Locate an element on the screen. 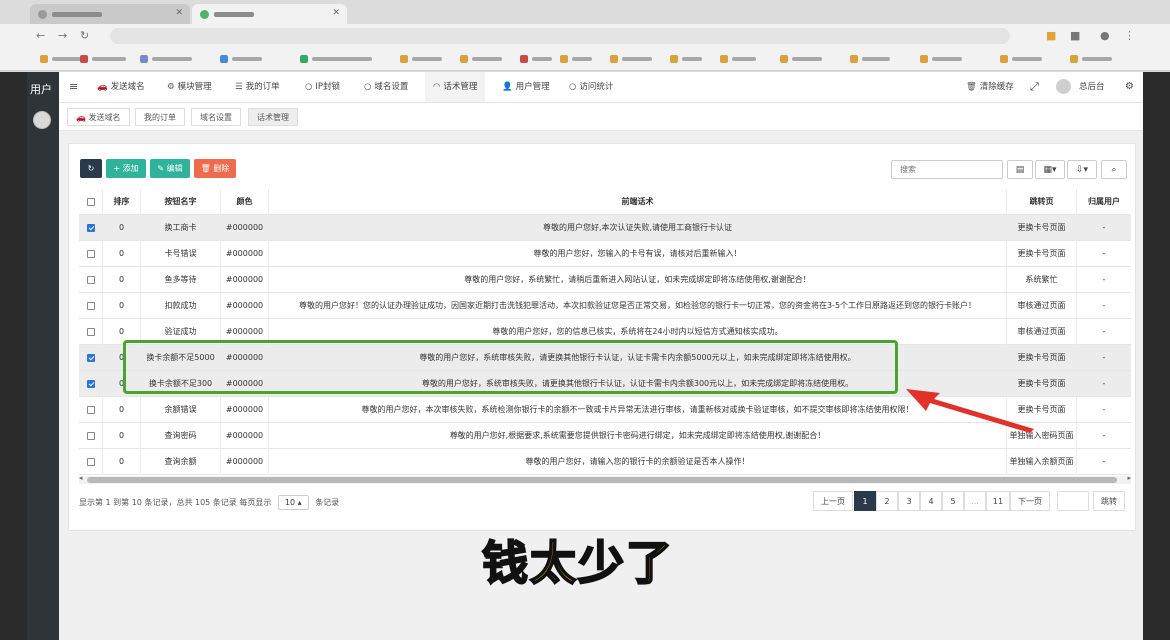 The height and width of the screenshot is (640, 1170). row-jump: 更换卡号页面 is located at coordinates (1042, 254).